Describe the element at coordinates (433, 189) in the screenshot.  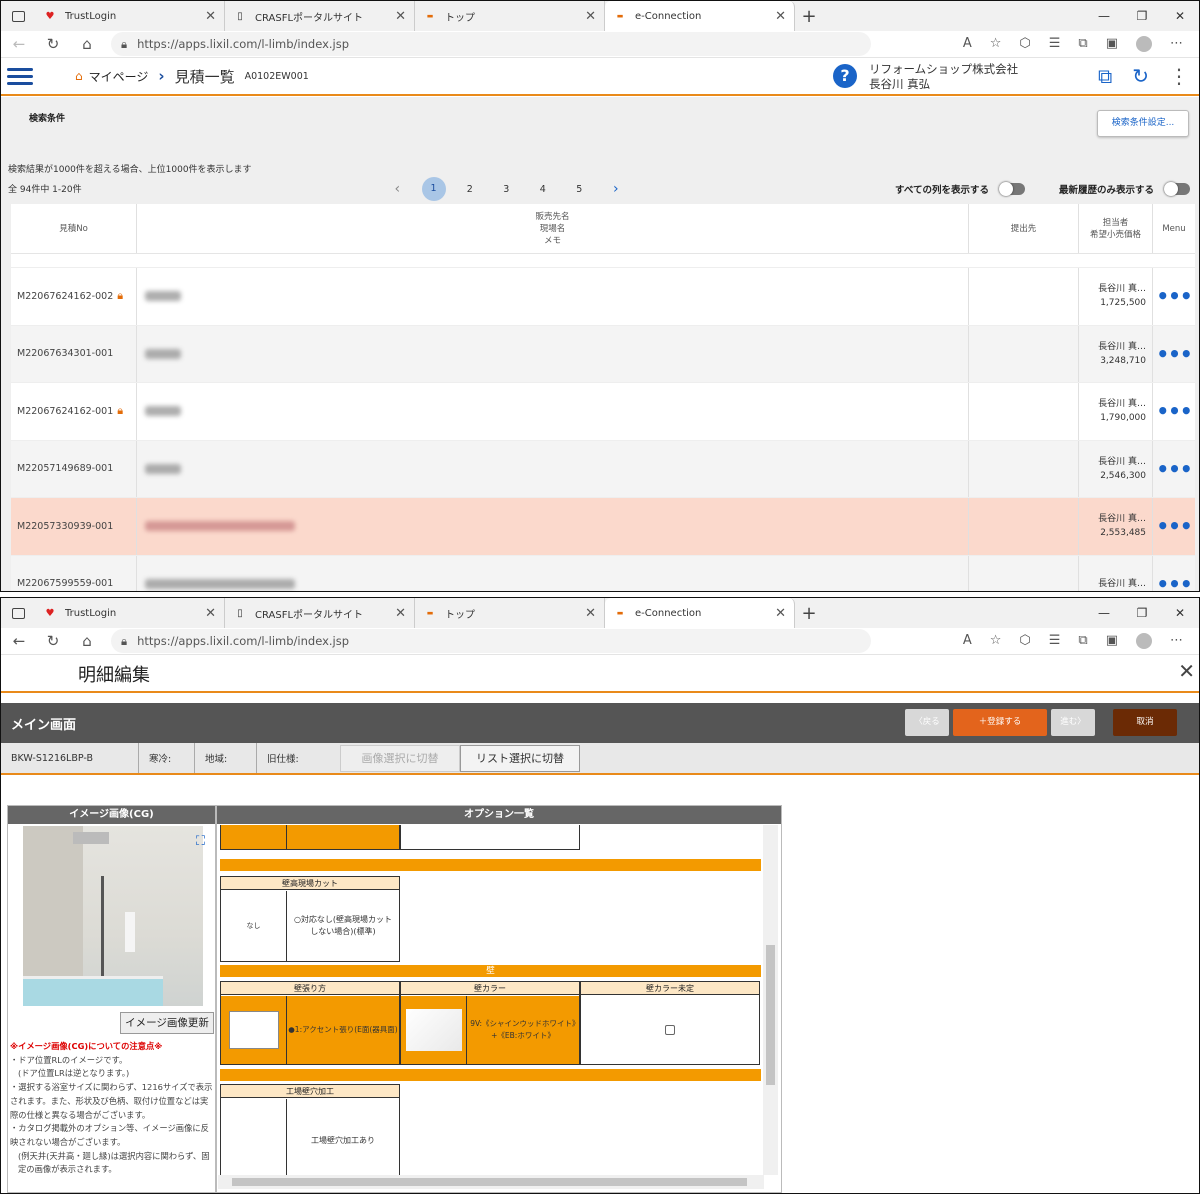
I see `page-button-1: 1` at that location.